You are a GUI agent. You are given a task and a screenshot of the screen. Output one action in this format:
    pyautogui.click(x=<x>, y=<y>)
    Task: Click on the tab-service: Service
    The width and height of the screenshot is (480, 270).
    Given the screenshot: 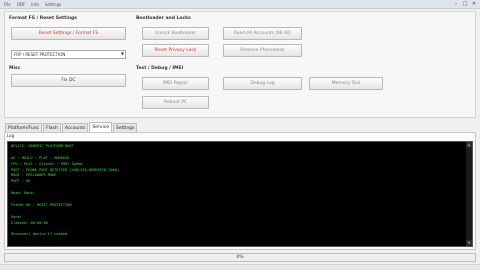 What is the action you would take?
    pyautogui.click(x=100, y=127)
    